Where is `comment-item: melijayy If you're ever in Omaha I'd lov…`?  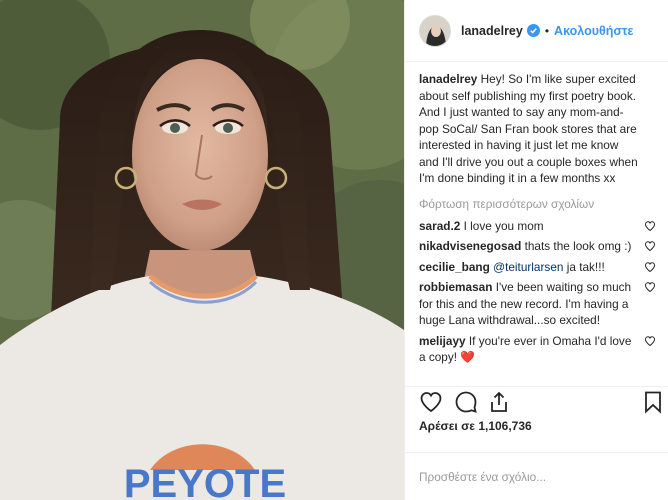 comment-item: melijayy If you're ever in Omaha I'd lov… is located at coordinates (543, 349).